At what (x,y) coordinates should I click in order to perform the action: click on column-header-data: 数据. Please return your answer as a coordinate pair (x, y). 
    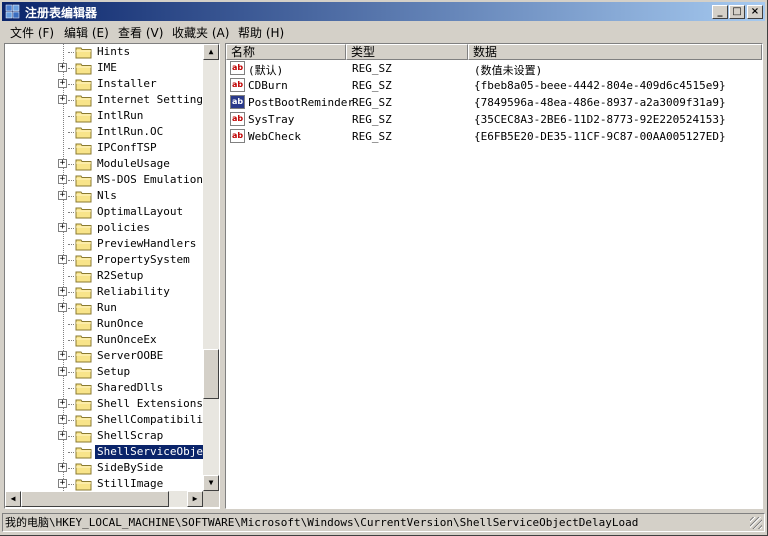
    Looking at the image, I should click on (615, 52).